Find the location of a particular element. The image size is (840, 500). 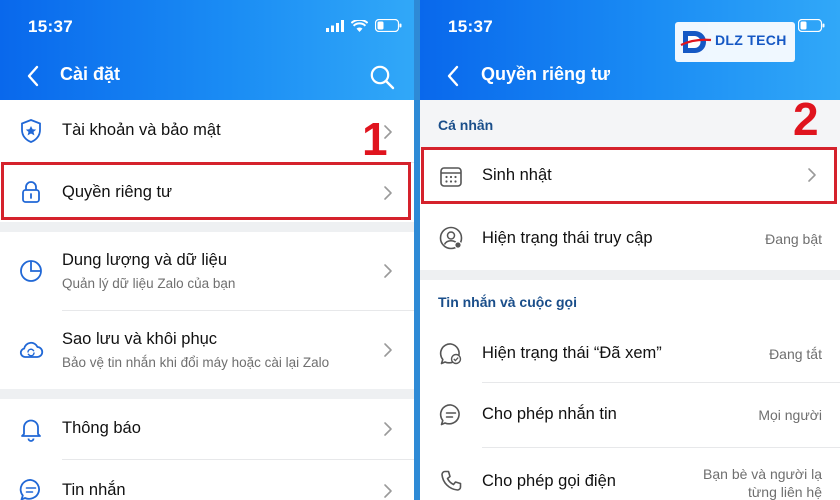

logo-text: DLZ TECH is located at coordinates (751, 40).